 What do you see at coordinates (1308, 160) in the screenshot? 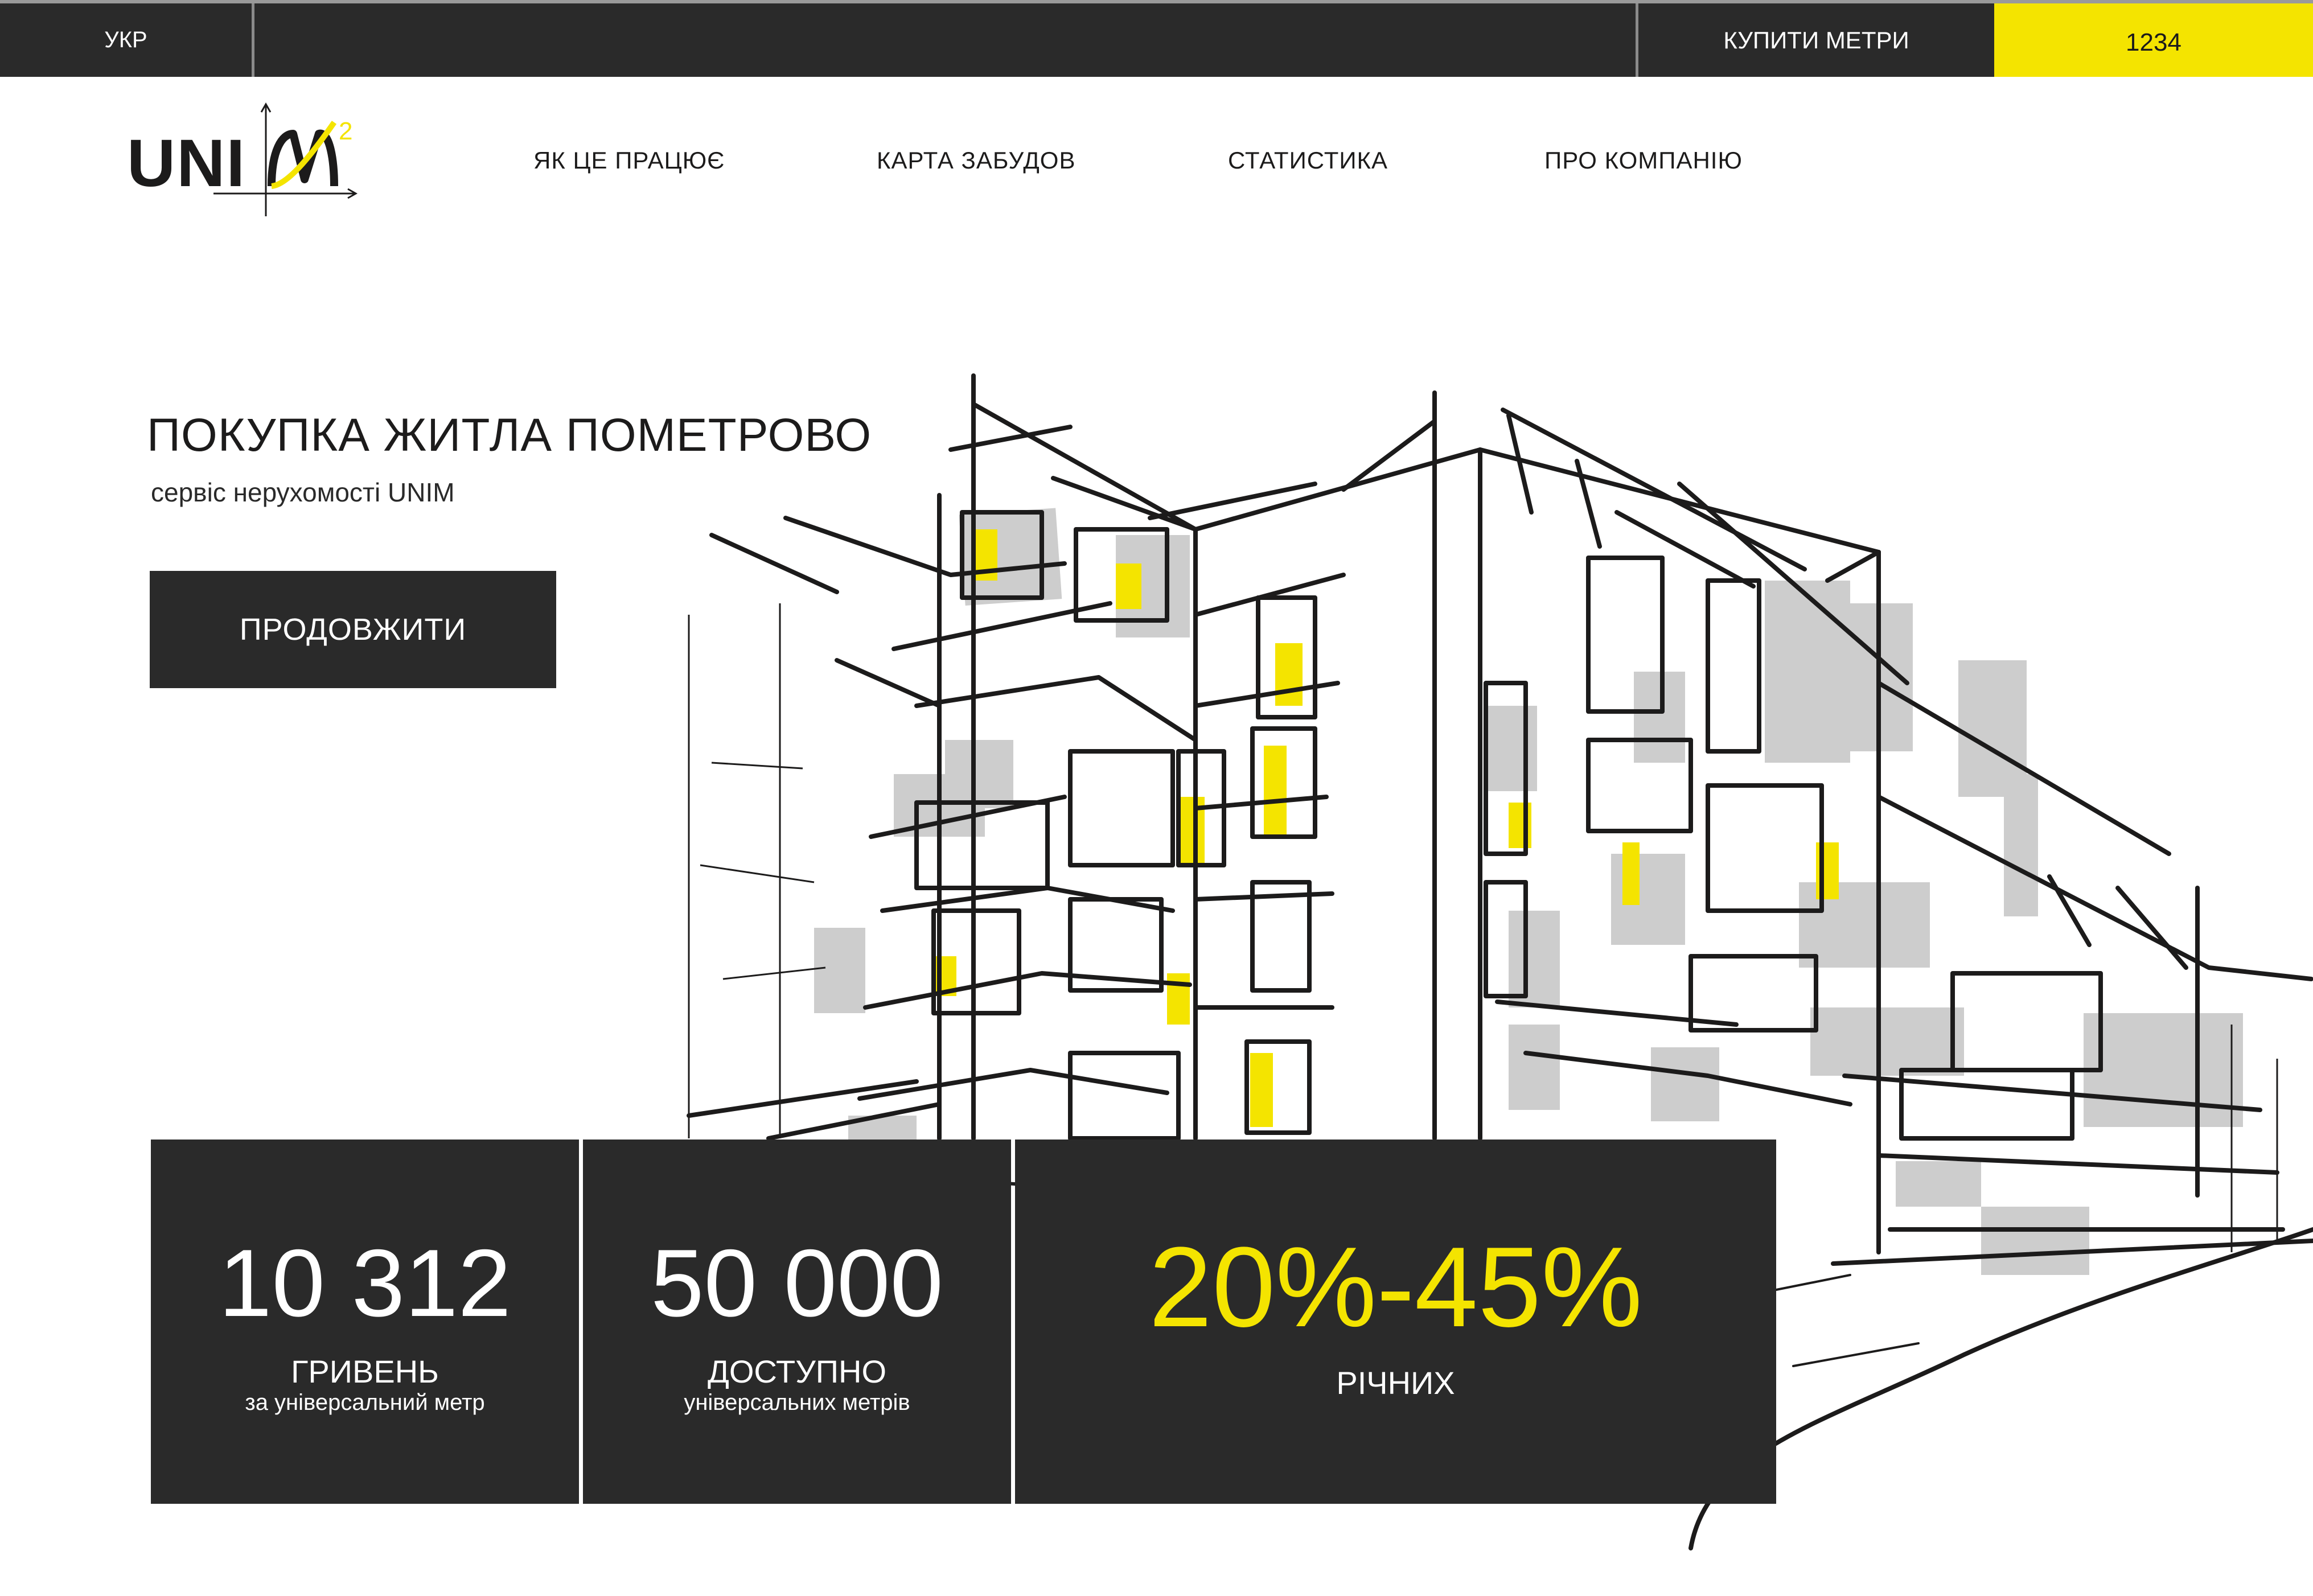
I see `nav-item-statistics: СТАТИСТИКА` at bounding box center [1308, 160].